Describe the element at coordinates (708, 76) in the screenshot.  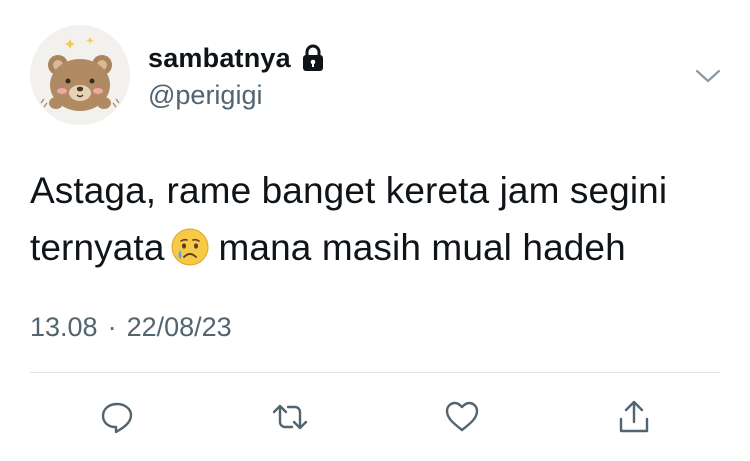
I see `chevron-down-icon` at that location.